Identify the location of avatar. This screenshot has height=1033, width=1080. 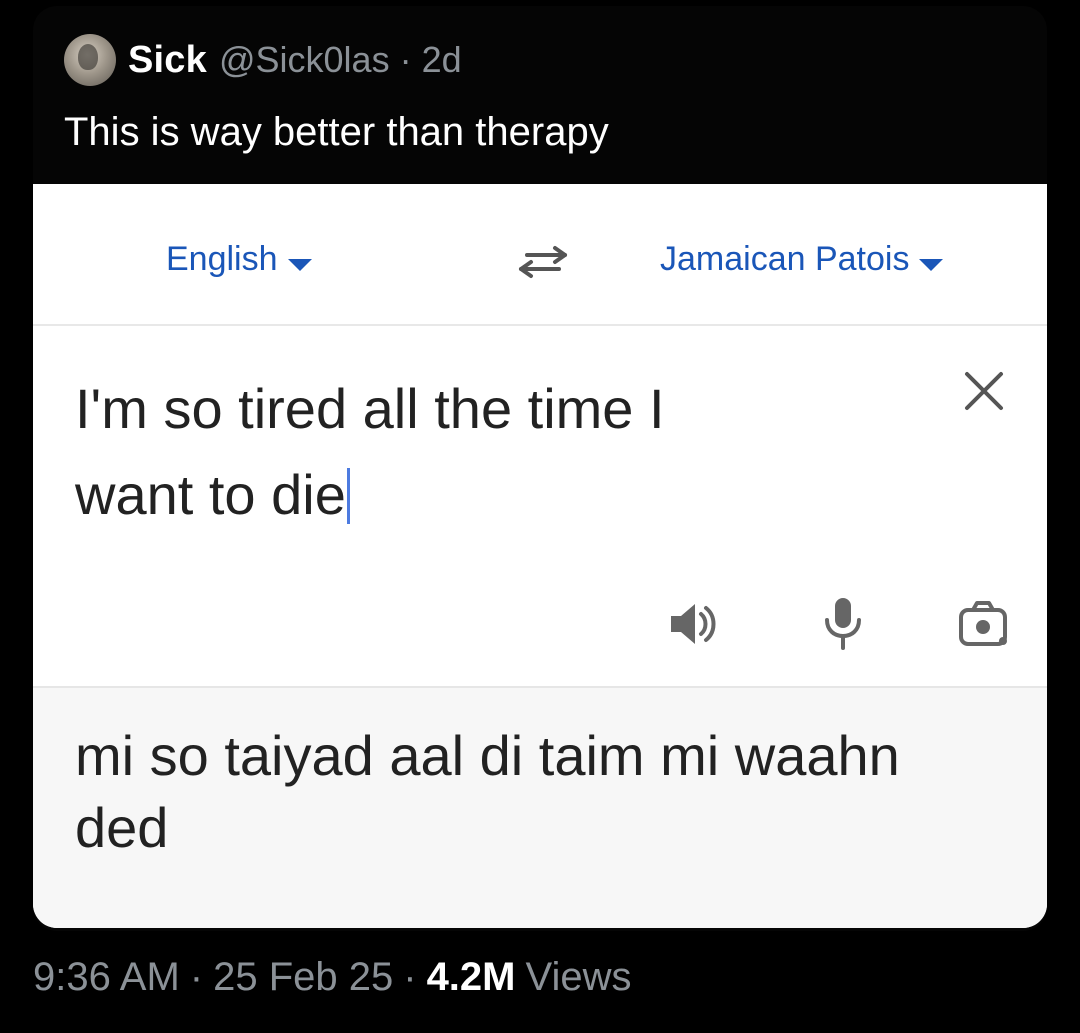
(90, 60).